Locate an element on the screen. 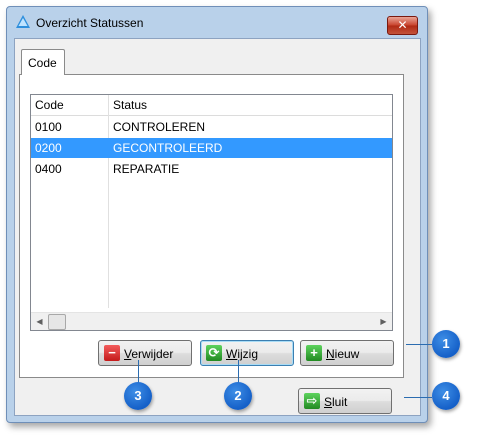  mnemonic: W is located at coordinates (232, 354).